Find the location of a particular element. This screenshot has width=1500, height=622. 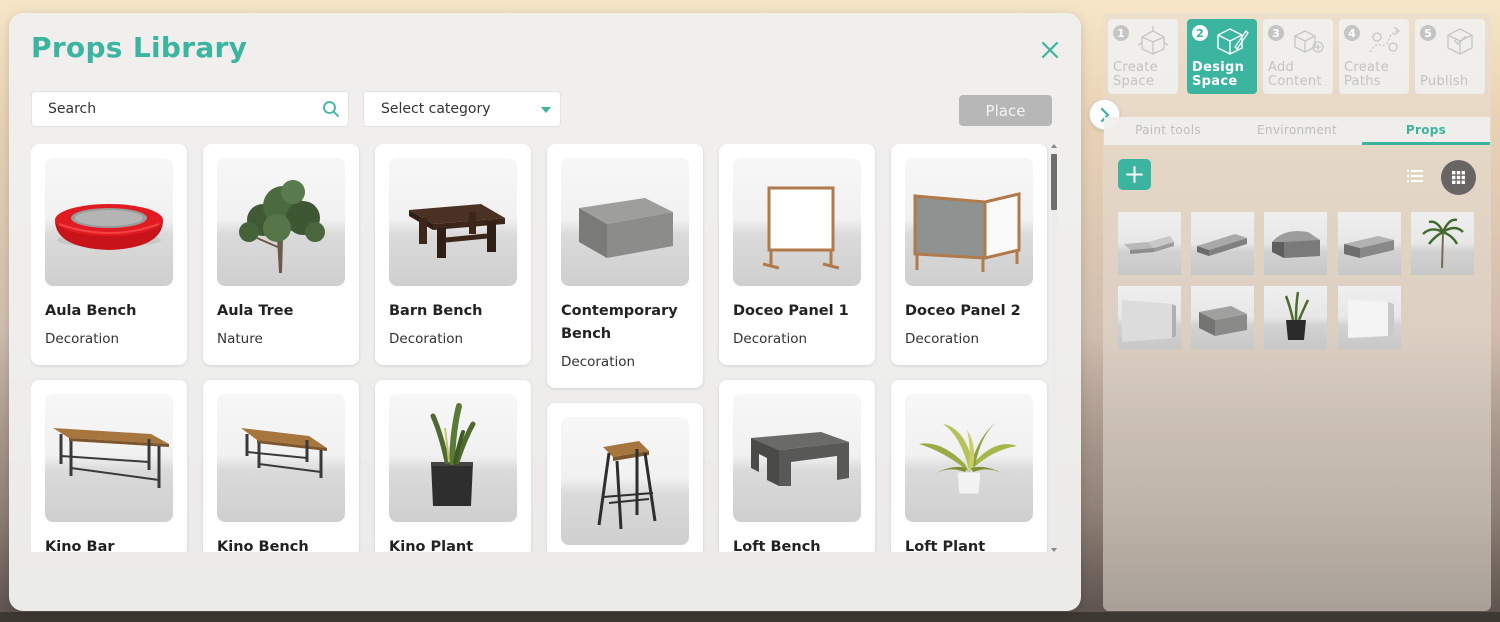

prop-card-loft-bench: Loft Bench is located at coordinates (797, 466).